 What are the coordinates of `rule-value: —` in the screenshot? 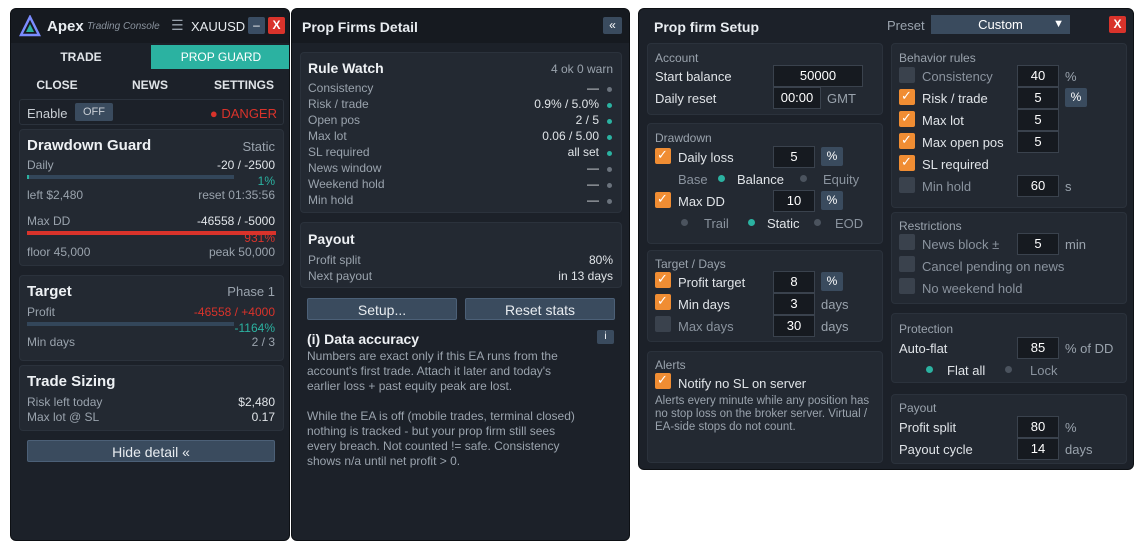 It's located at (593, 200).